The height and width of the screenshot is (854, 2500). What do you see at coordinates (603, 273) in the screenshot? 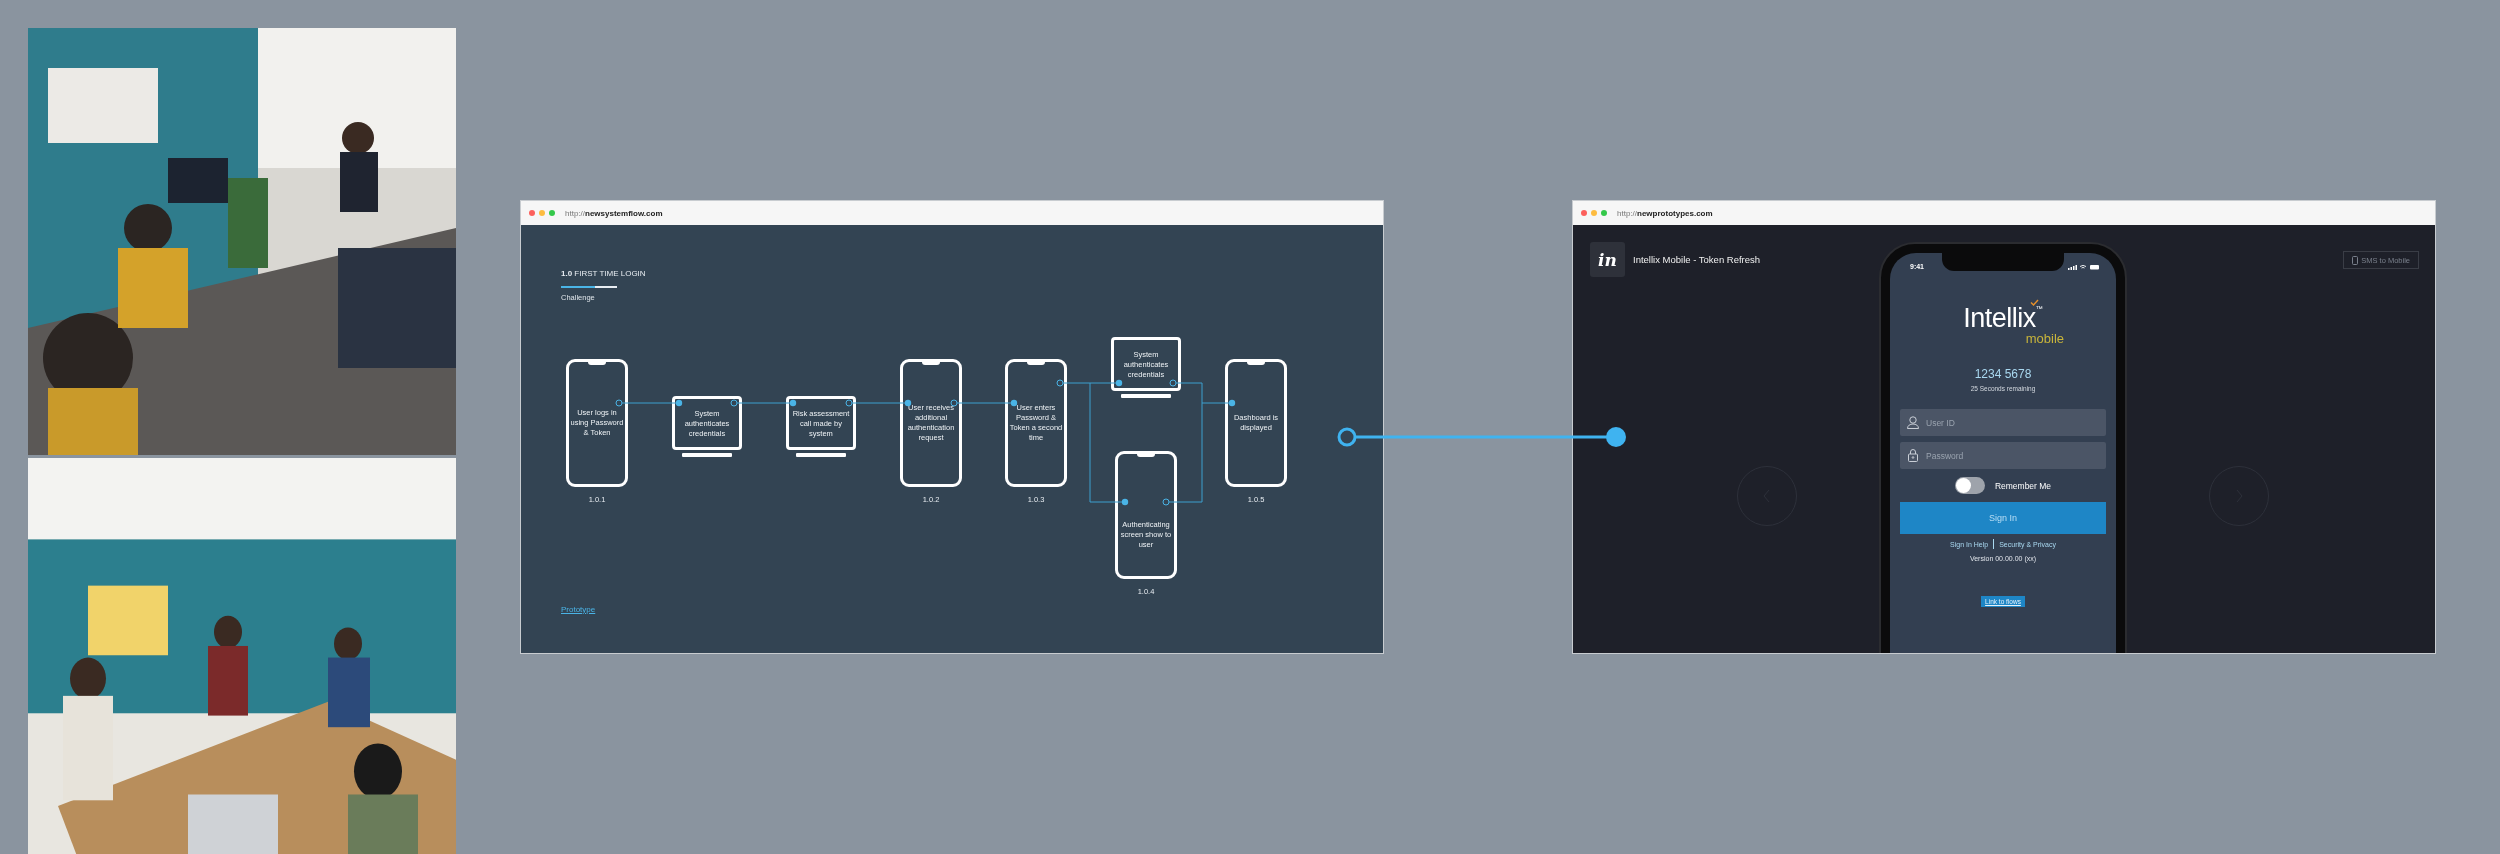
I see `flow-heading: 1.0 FIRST TIME LOGIN` at bounding box center [603, 273].